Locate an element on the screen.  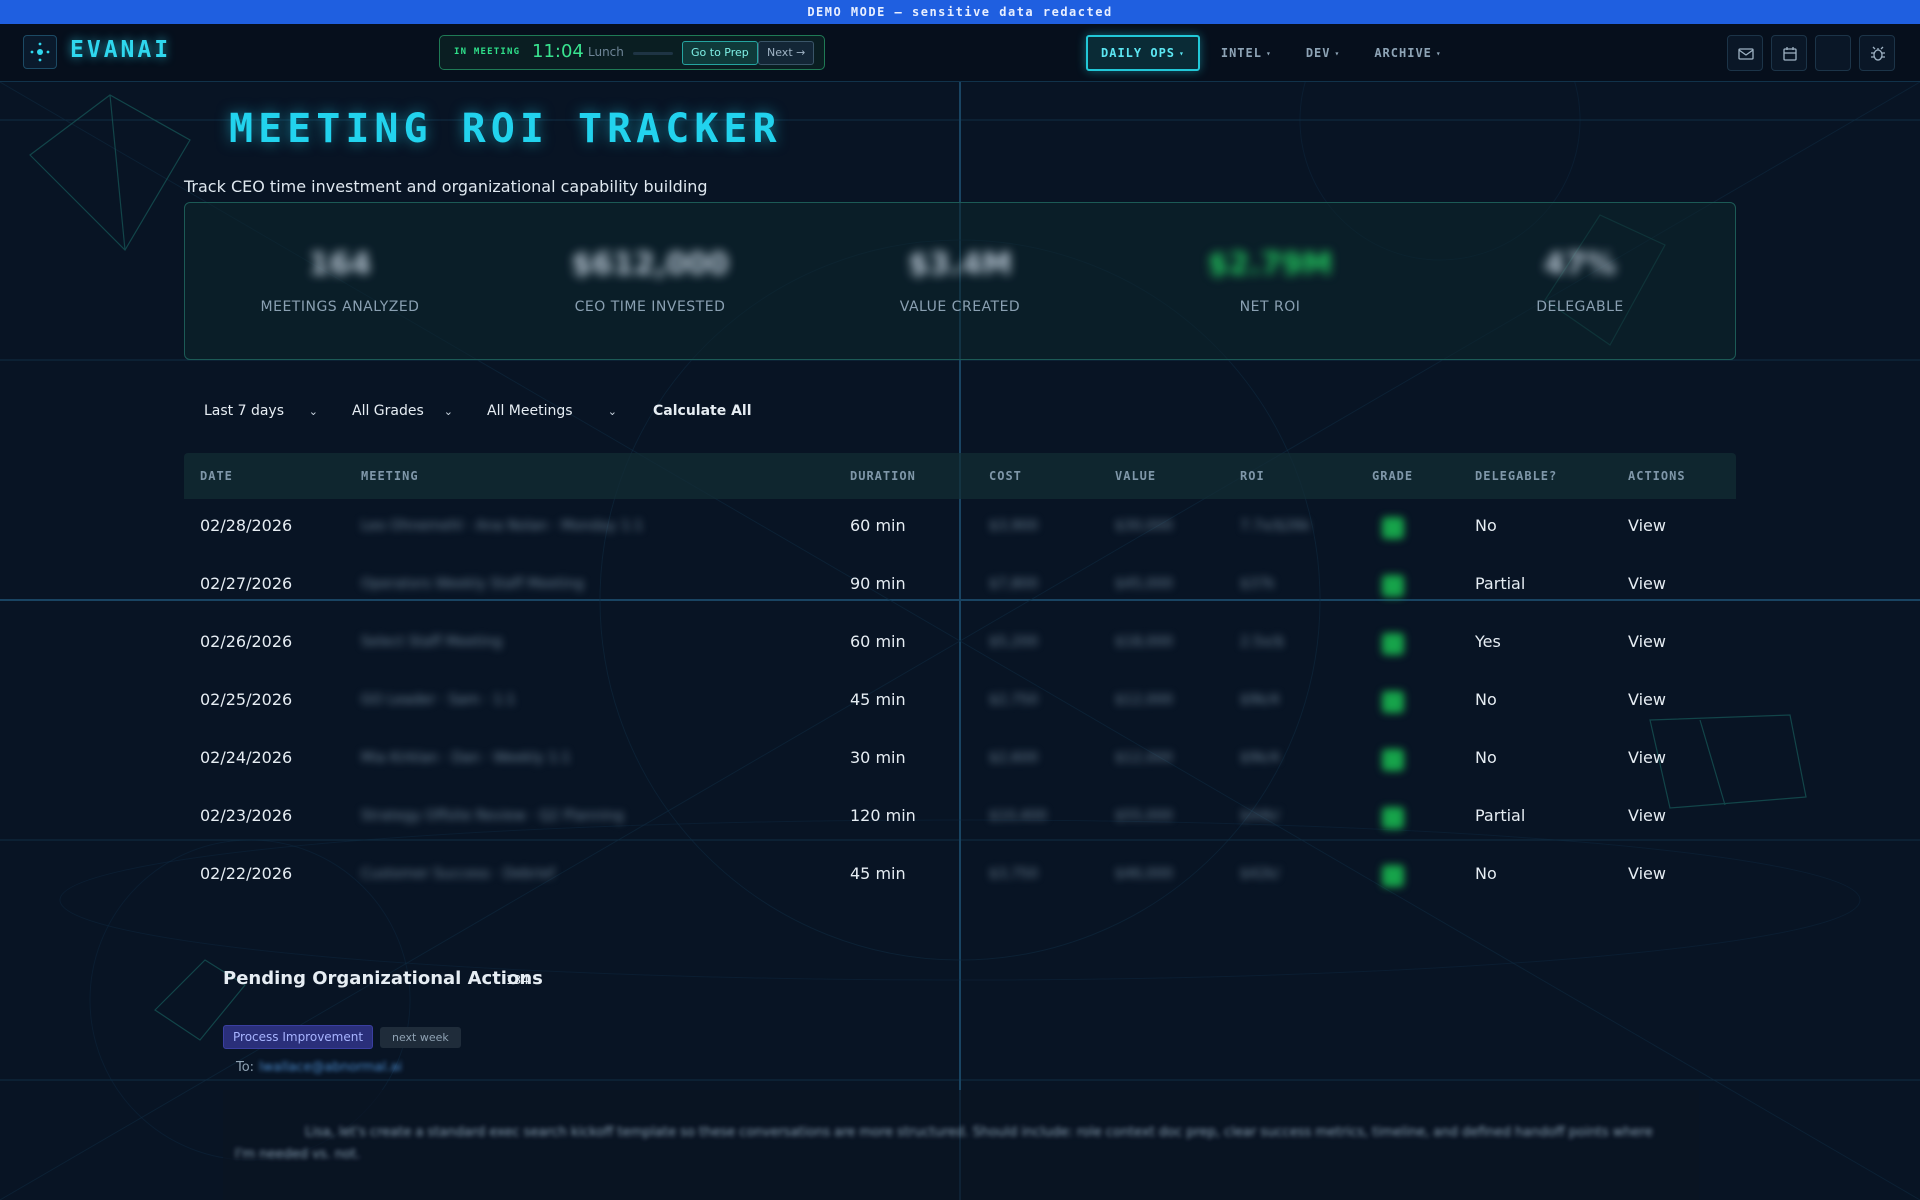
cell-duration: 30 min is located at coordinates (878, 757).